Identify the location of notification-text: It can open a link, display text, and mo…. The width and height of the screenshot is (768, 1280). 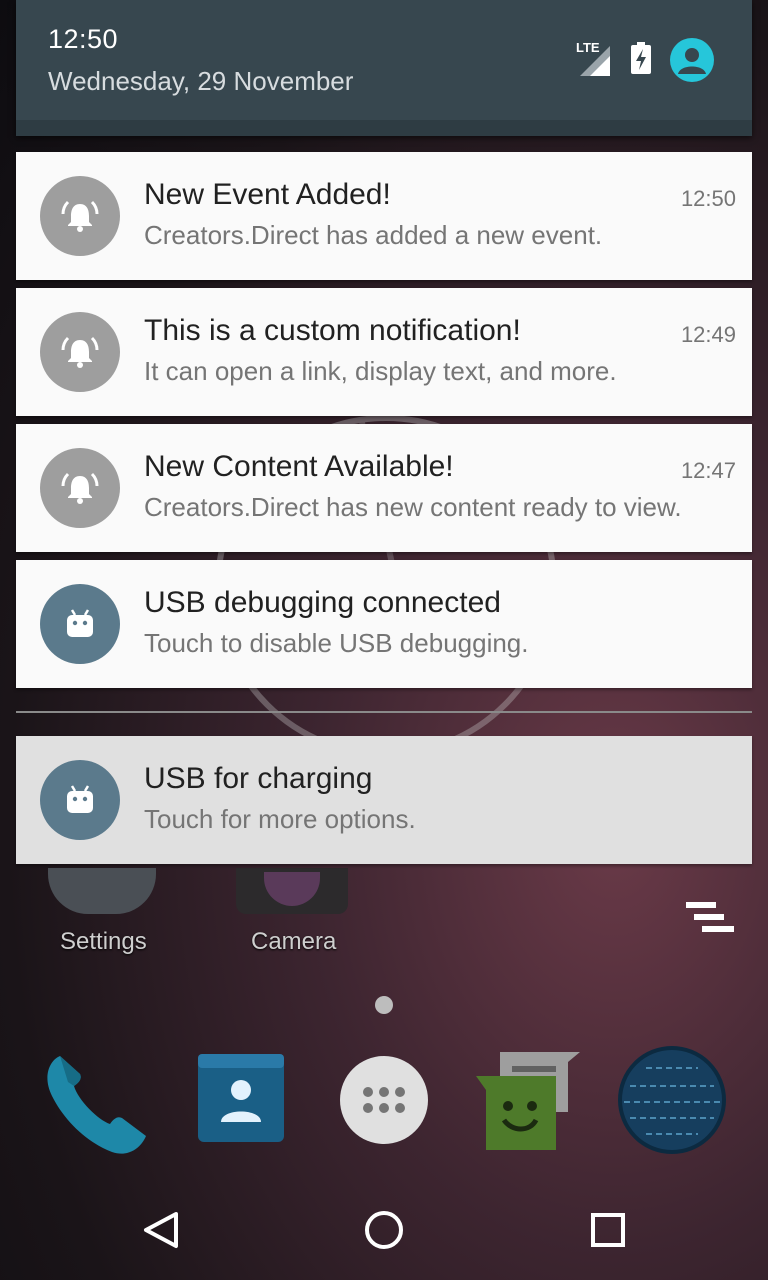
(380, 371).